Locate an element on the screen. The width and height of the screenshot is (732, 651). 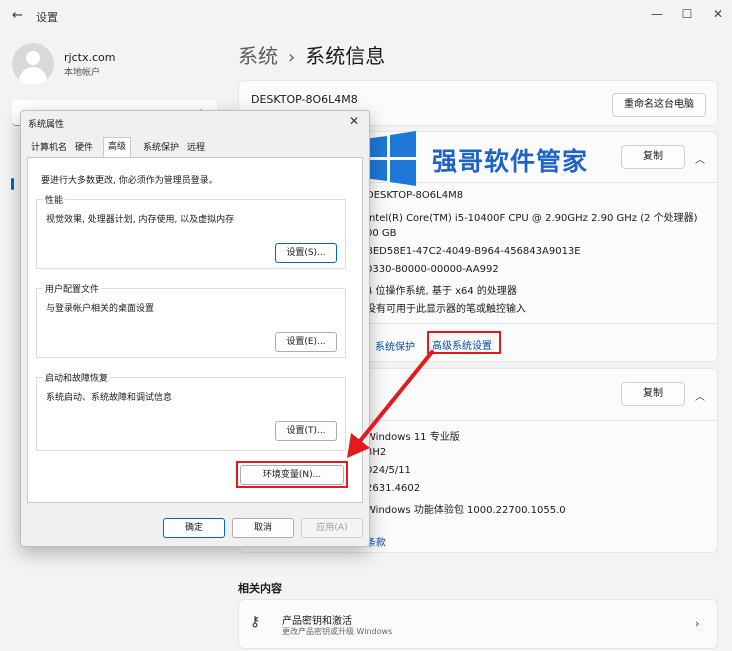
ok-button: 确定 is located at coordinates (194, 528).